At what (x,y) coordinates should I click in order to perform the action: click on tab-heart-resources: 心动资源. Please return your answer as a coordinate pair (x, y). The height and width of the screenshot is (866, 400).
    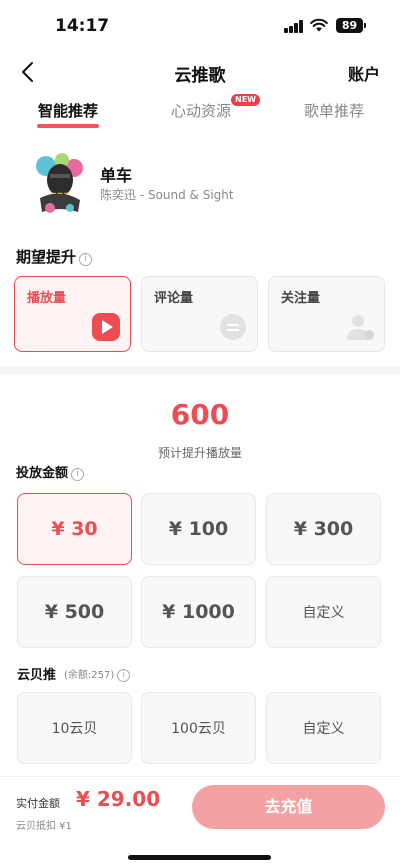
    Looking at the image, I should click on (201, 110).